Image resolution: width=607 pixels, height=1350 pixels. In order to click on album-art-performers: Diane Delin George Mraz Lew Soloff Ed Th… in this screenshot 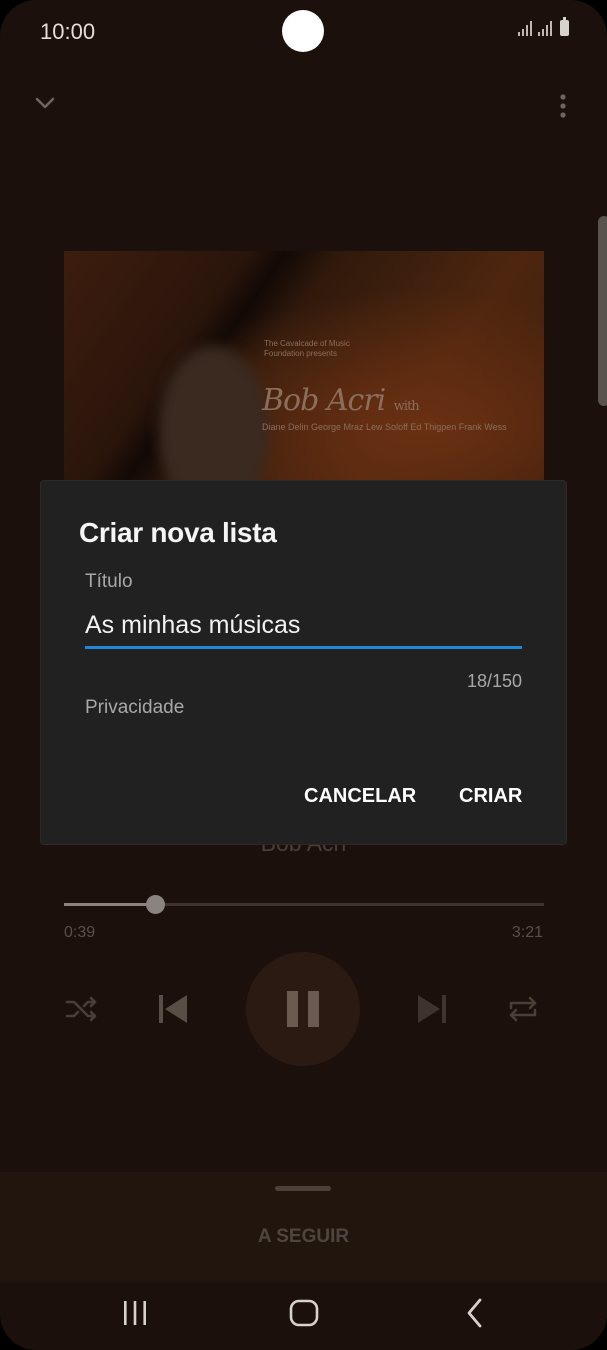, I will do `click(384, 427)`.